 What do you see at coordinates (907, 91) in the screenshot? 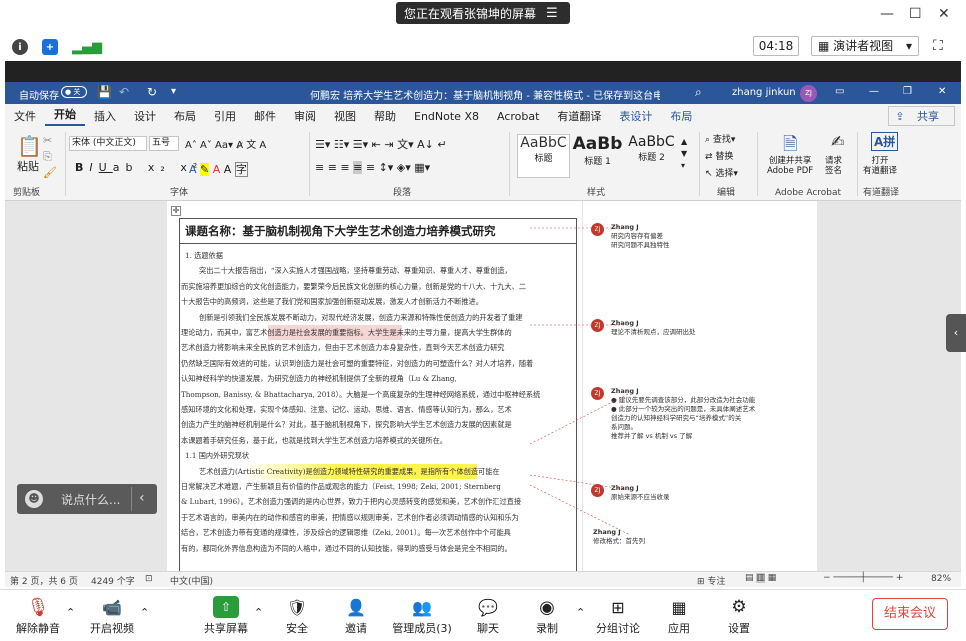
I see `word-restore-icon: ❐` at bounding box center [907, 91].